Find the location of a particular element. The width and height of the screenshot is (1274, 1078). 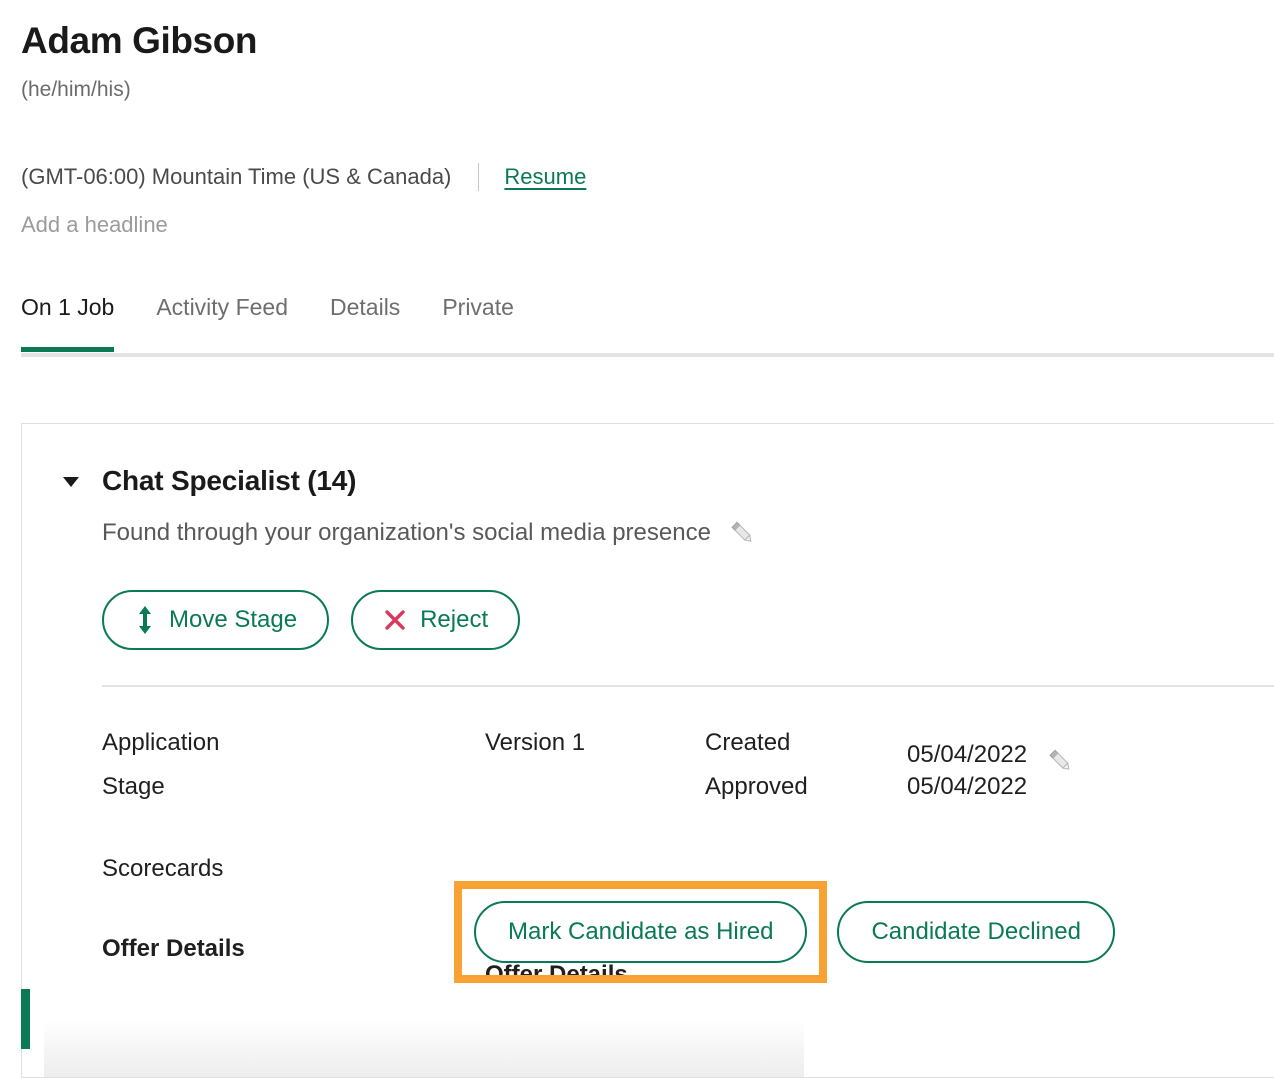

mark-candidate-as-hired-button: Mark Candidate as Hired is located at coordinates (641, 932).